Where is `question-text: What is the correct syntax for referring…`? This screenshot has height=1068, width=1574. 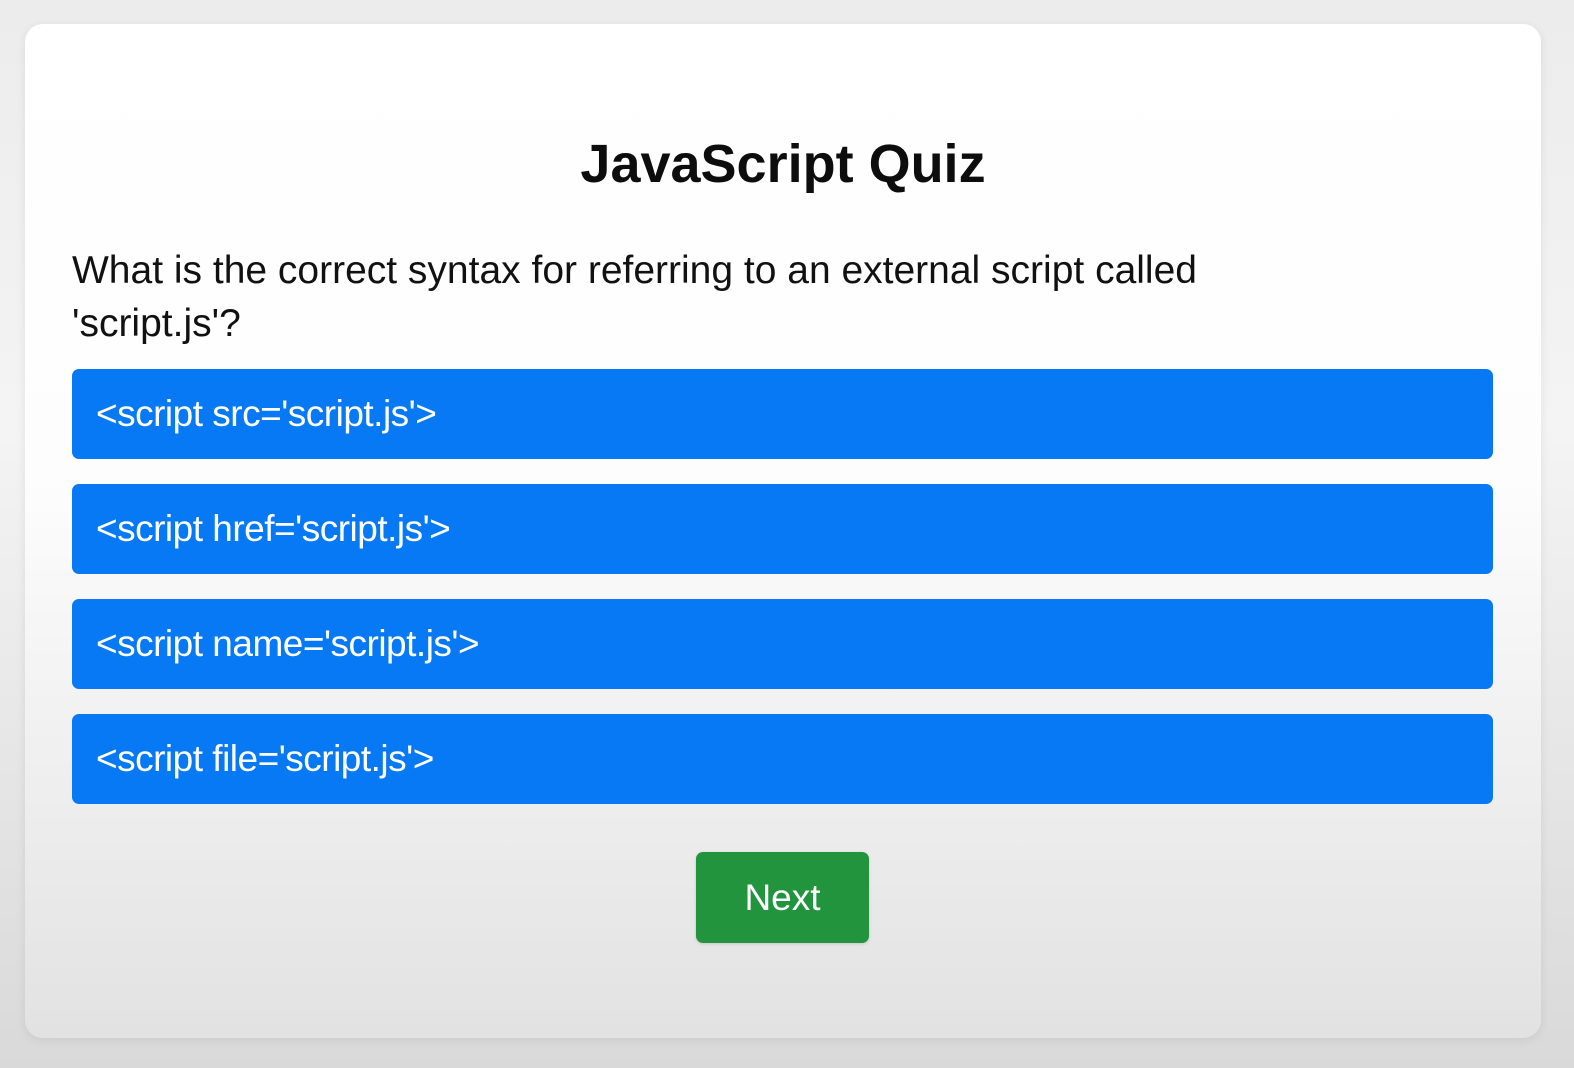 question-text: What is the correct syntax for referring… is located at coordinates (634, 297).